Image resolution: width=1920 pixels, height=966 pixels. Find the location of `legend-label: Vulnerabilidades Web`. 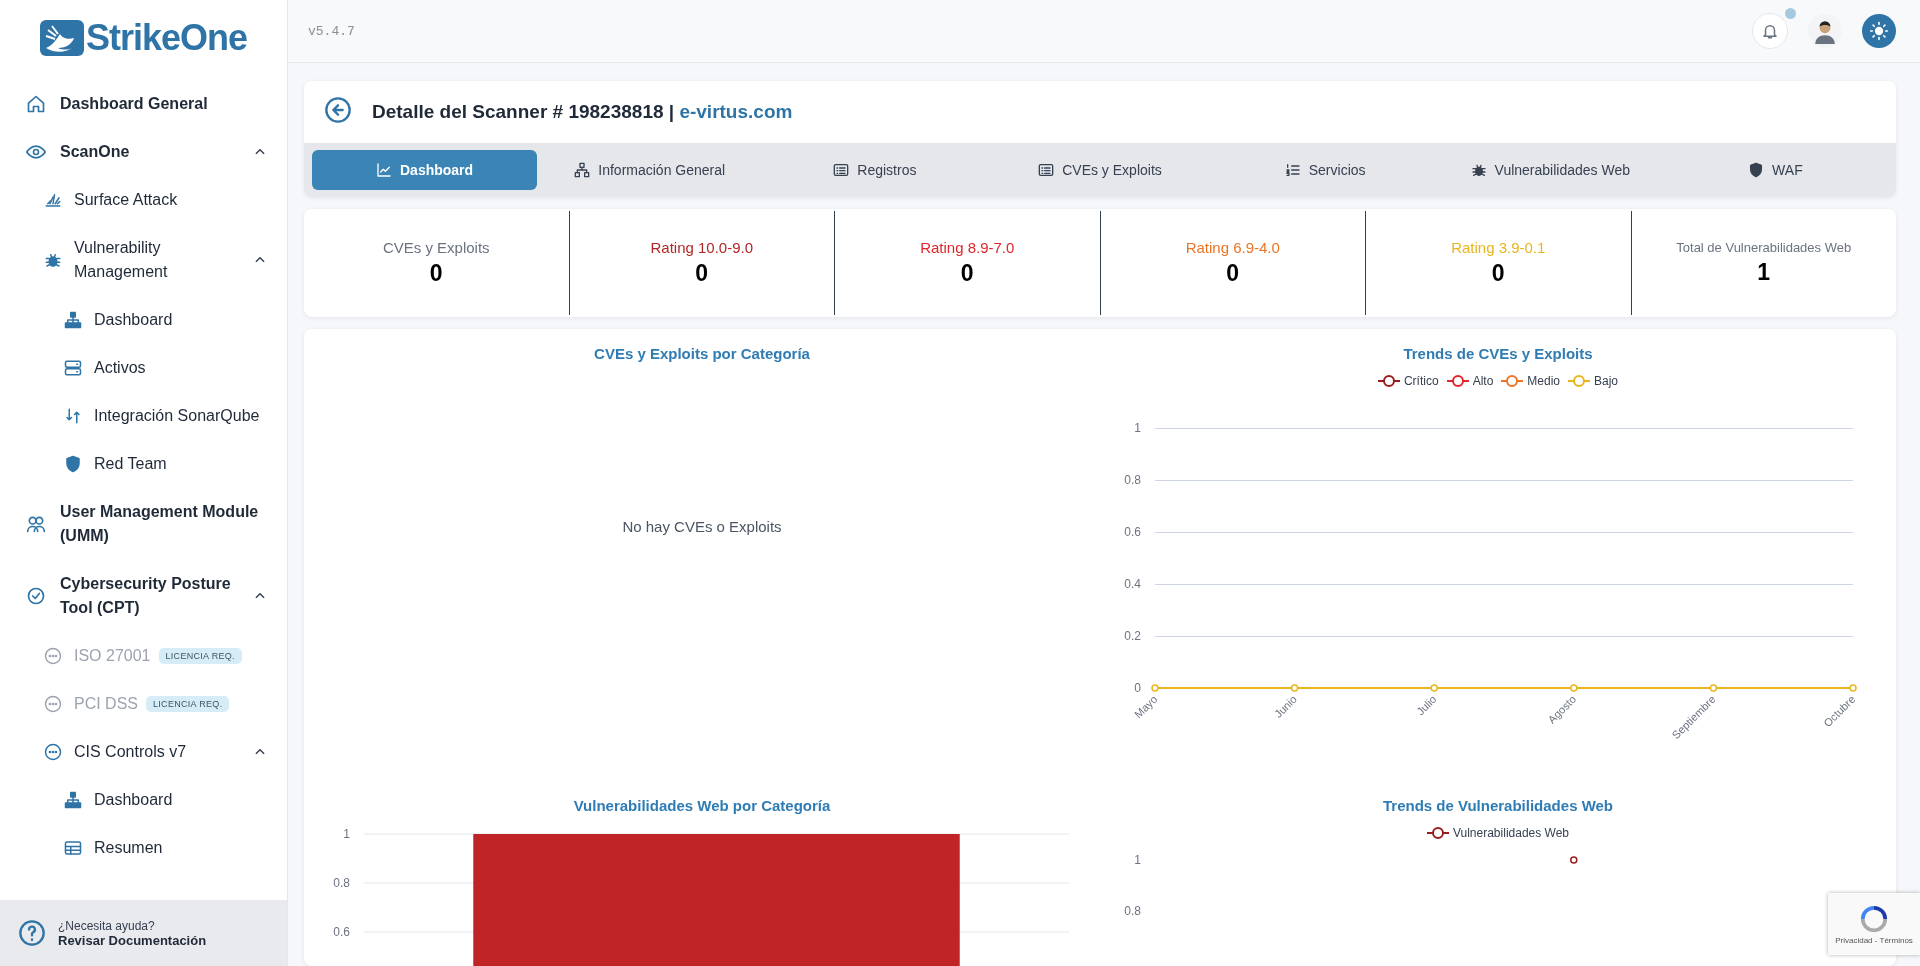

legend-label: Vulnerabilidades Web is located at coordinates (1511, 833).